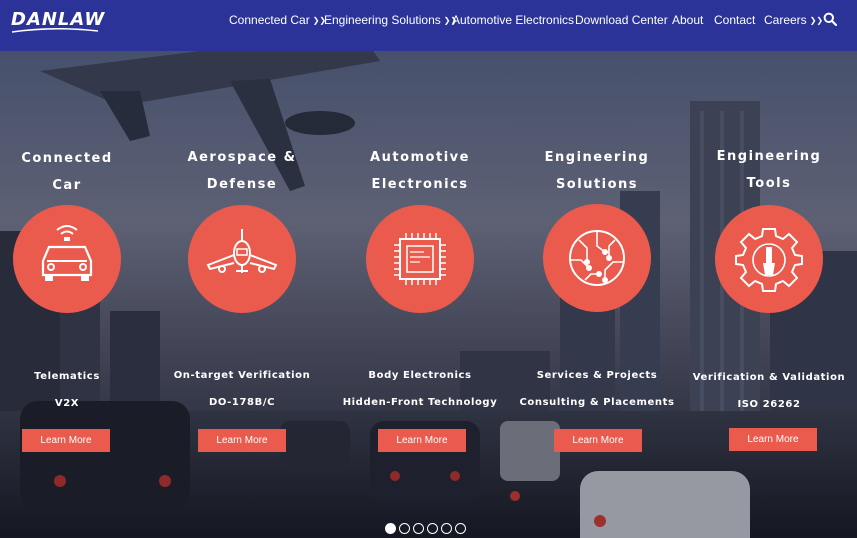 Image resolution: width=857 pixels, height=538 pixels. I want to click on nav-item-about: About, so click(687, 20).